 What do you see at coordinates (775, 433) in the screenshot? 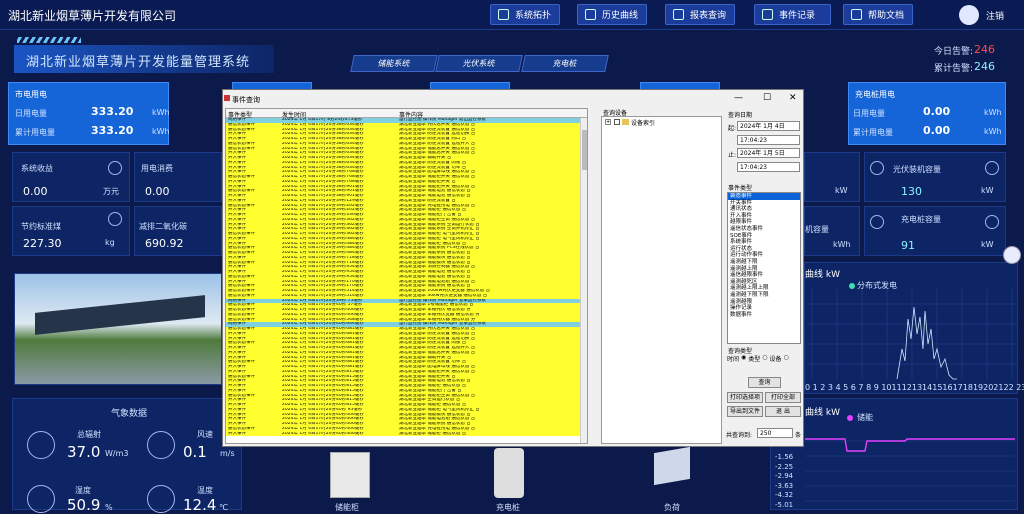
I see `total-count: 250` at bounding box center [775, 433].